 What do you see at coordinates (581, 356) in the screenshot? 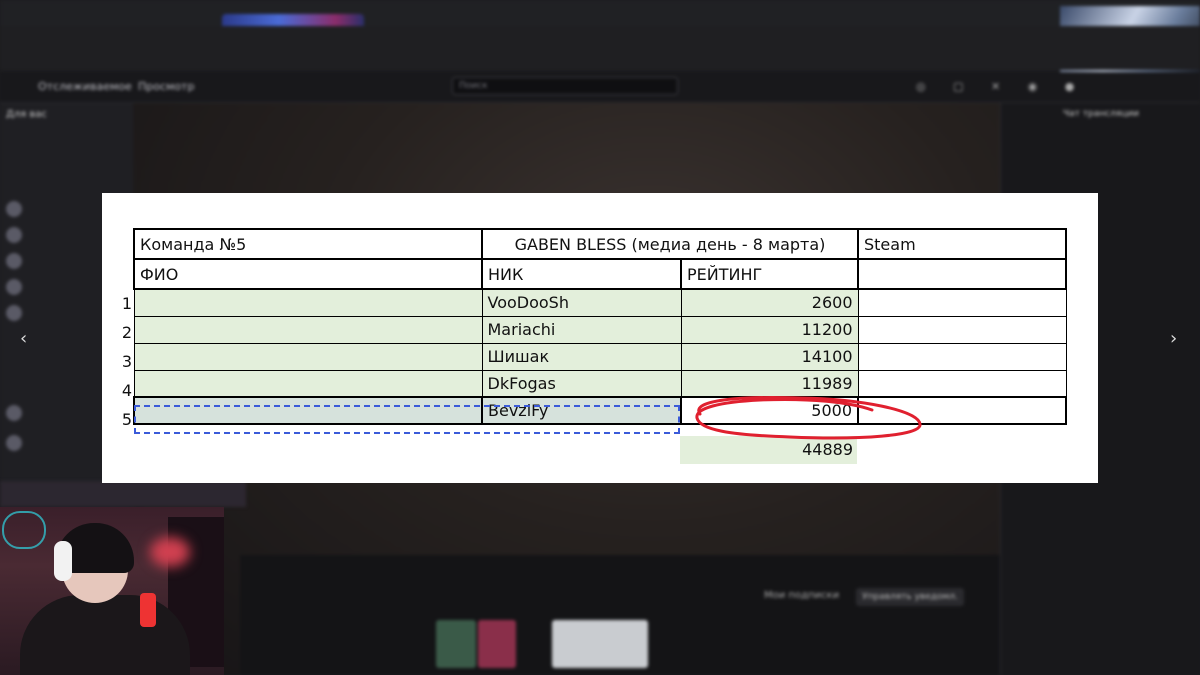
I see `nick-cell: Шишак` at bounding box center [581, 356].